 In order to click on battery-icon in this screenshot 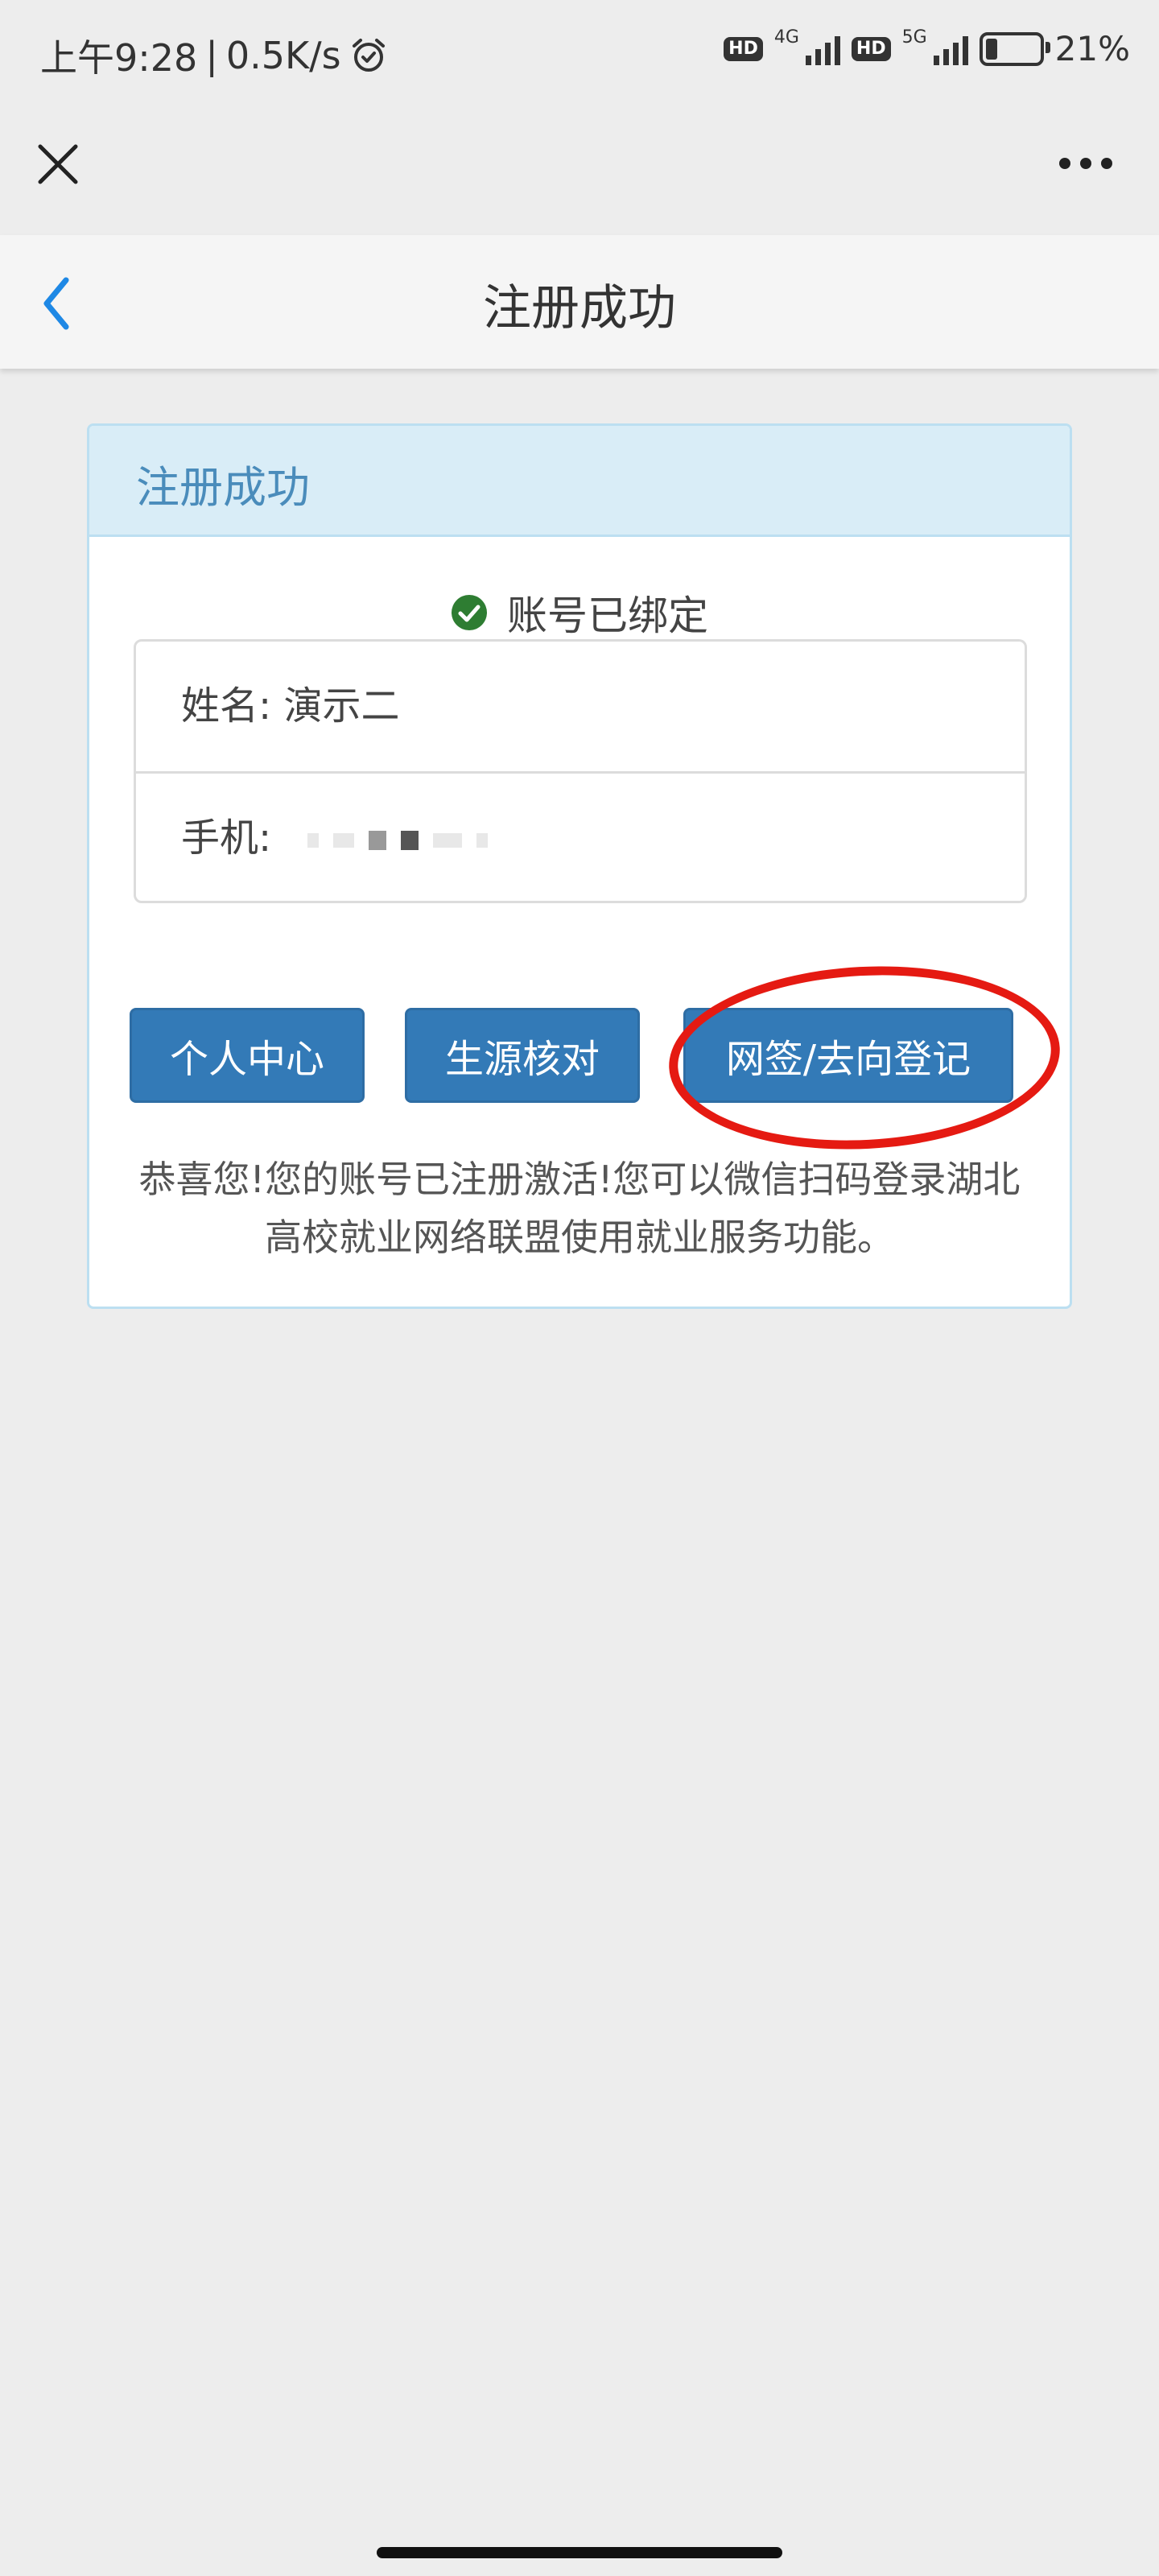, I will do `click(1014, 48)`.